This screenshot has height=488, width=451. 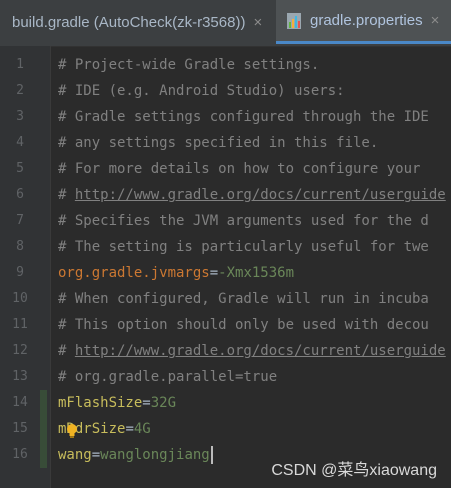 I want to click on property-value: wanglongjiang, so click(x=155, y=455).